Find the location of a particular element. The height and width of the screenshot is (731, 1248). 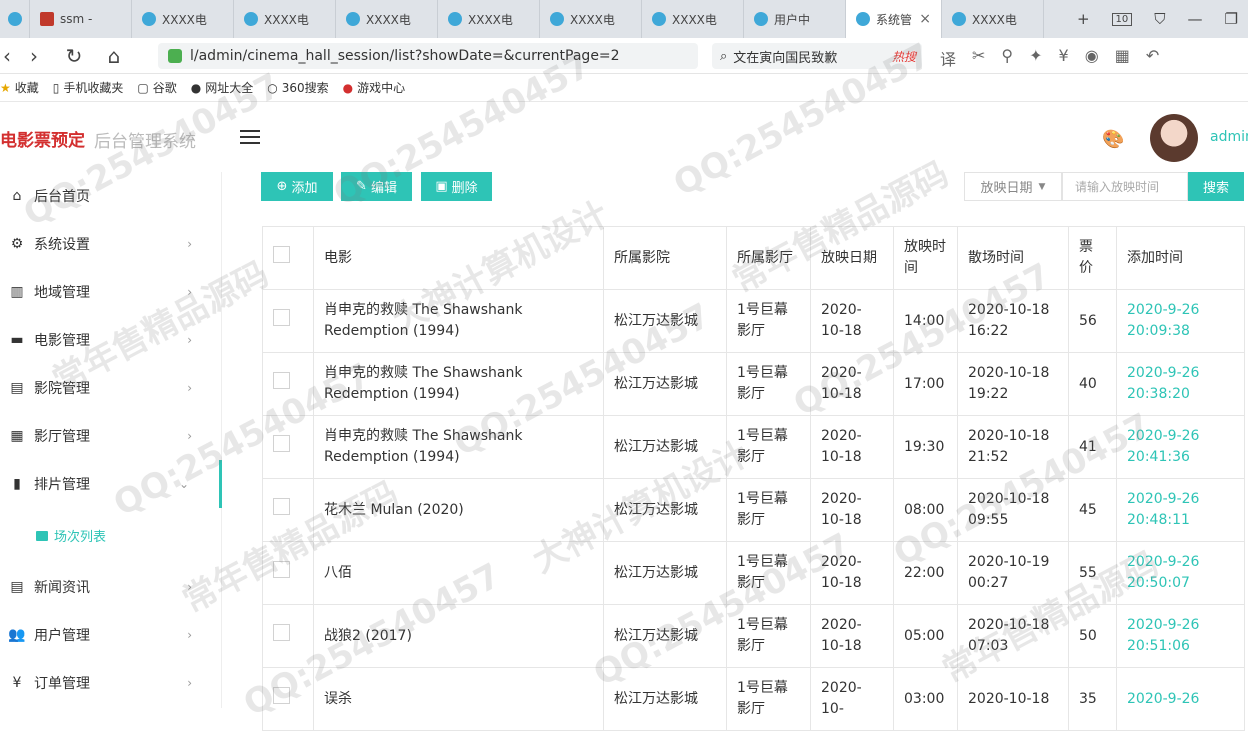

tab-count-badge: 10 is located at coordinates (1122, 19).